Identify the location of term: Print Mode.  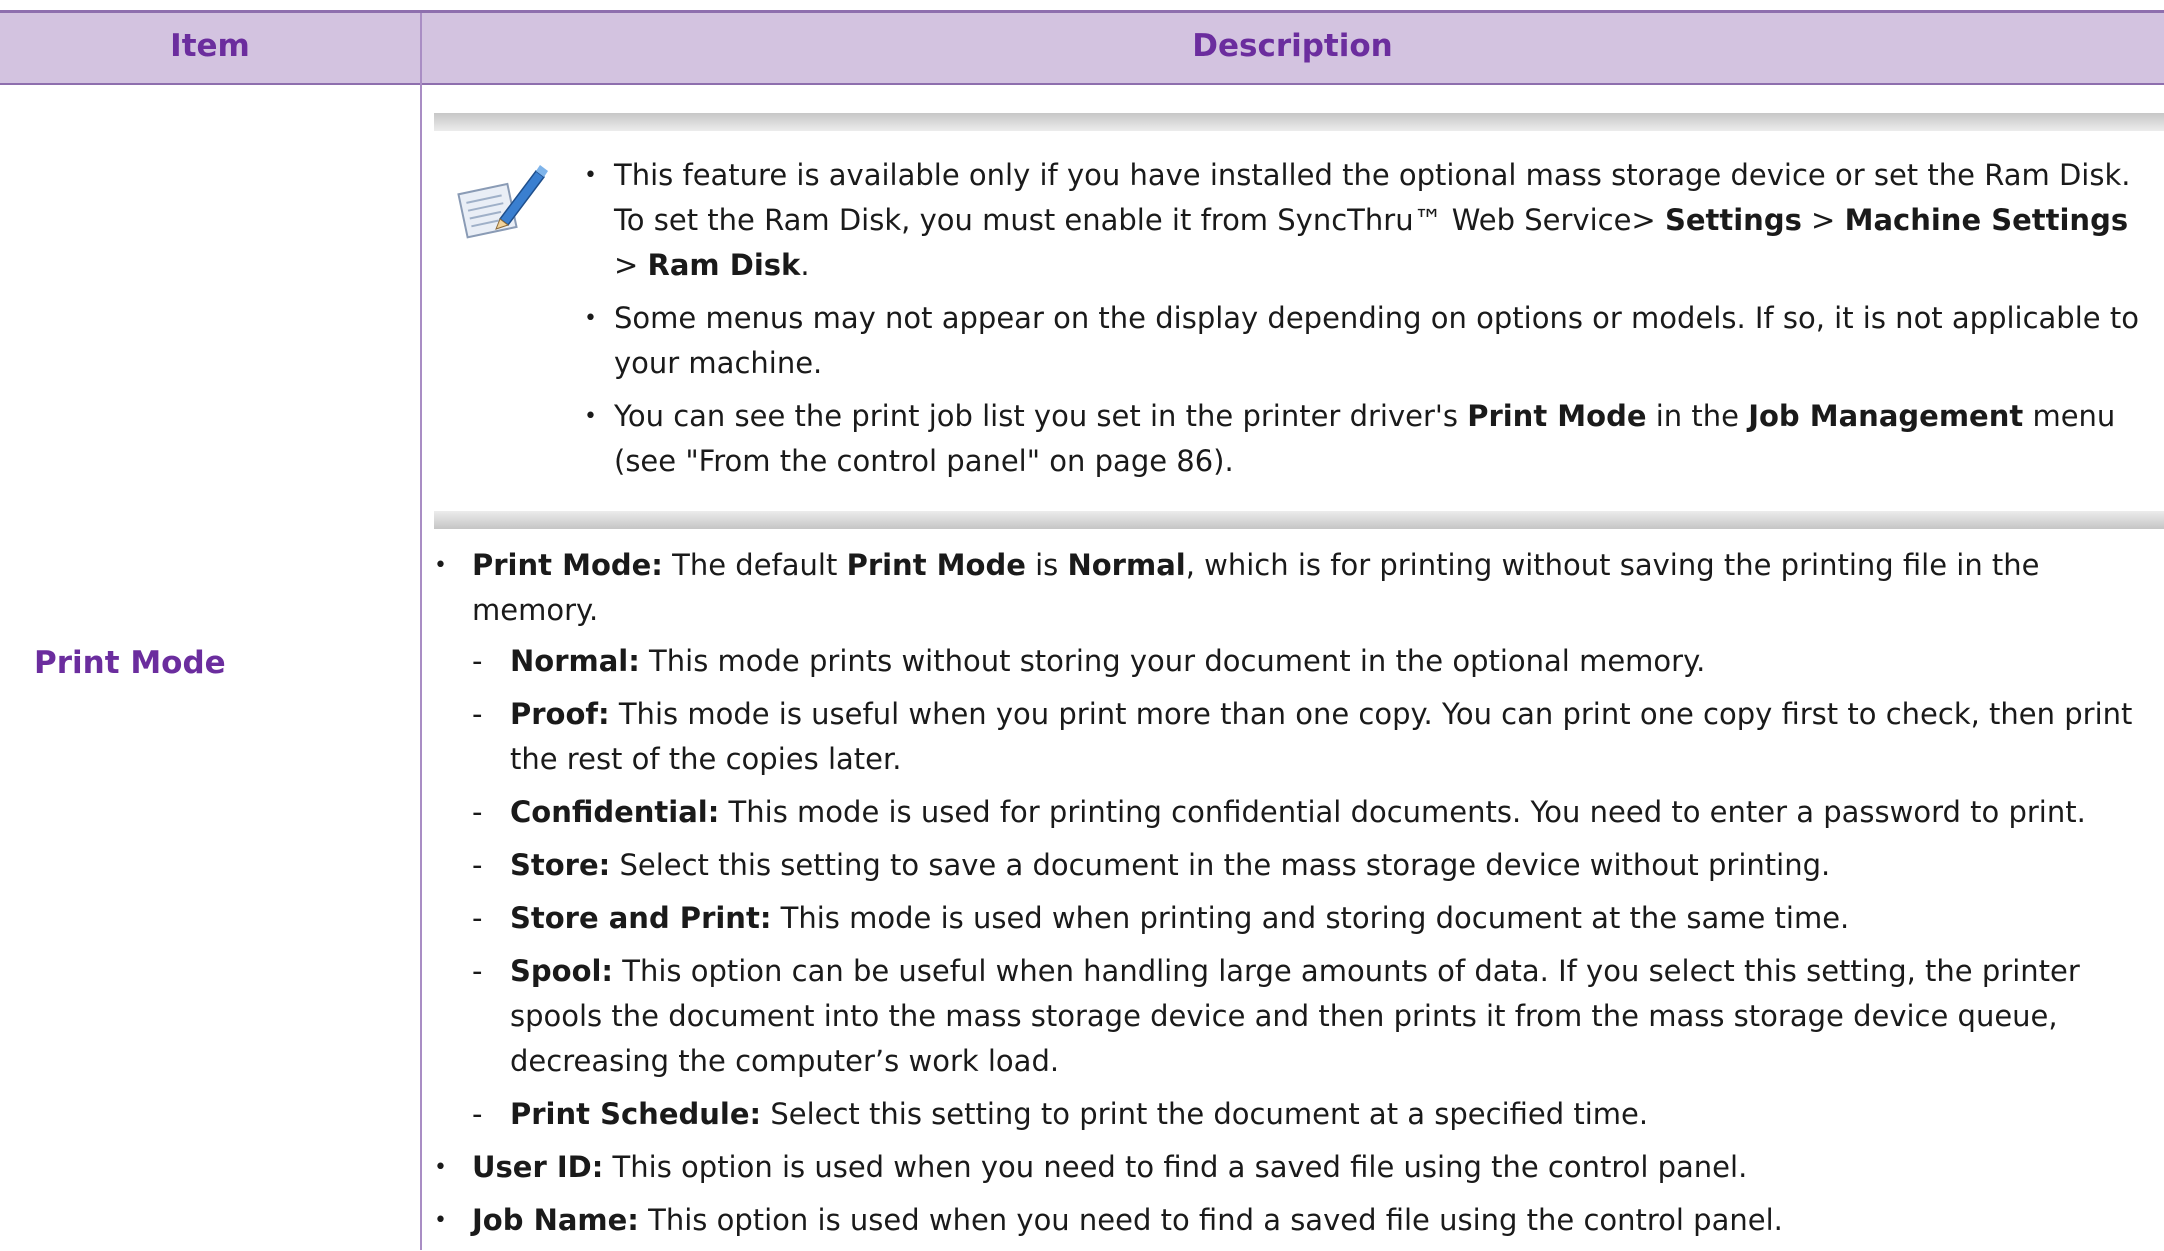
(936, 565).